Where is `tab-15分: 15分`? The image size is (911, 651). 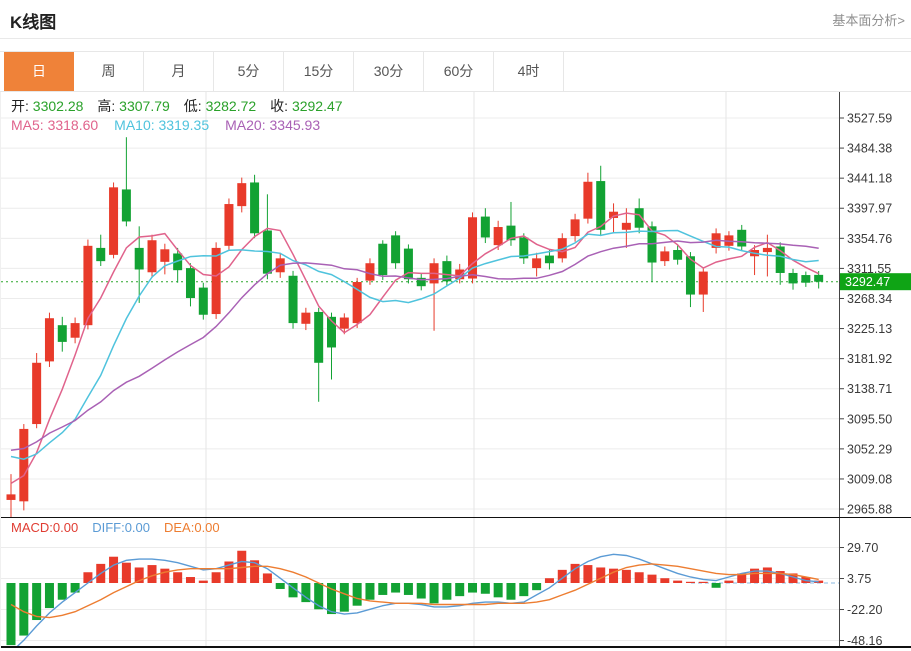
tab-15分: 15分 is located at coordinates (319, 71).